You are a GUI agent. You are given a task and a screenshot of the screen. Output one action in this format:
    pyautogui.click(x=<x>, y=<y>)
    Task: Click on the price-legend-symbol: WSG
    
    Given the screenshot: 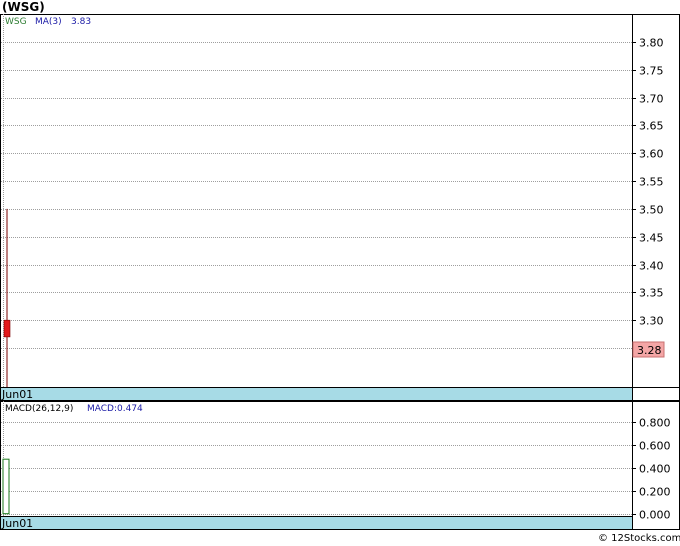 What is the action you would take?
    pyautogui.click(x=16, y=22)
    